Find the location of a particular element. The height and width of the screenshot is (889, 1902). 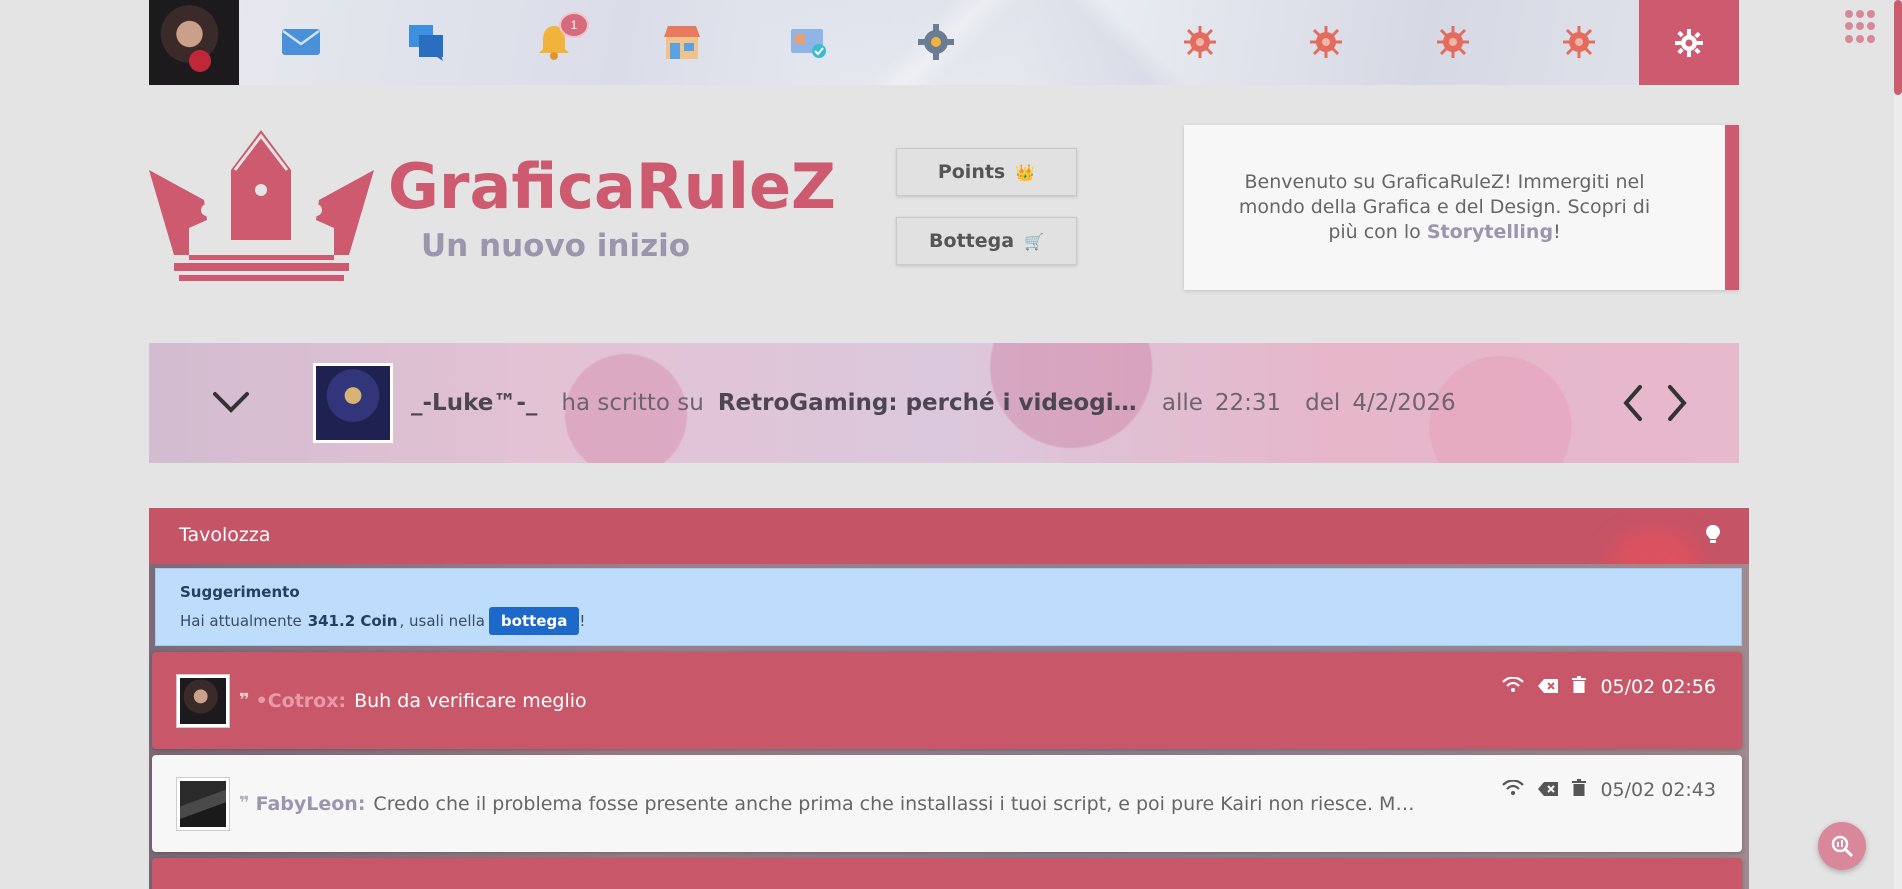

chevron-left-icon is located at coordinates (1633, 403).